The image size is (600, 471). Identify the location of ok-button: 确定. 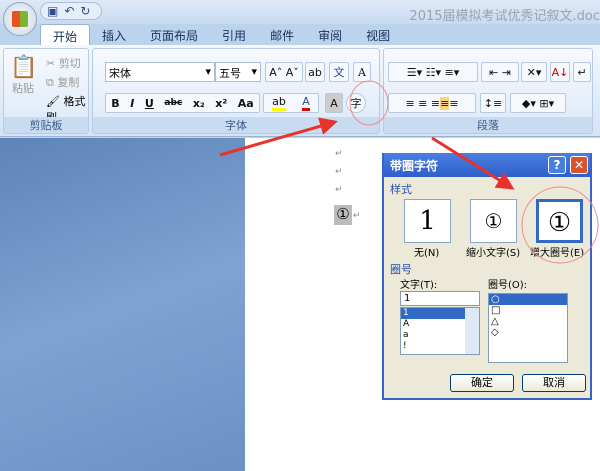
(482, 383).